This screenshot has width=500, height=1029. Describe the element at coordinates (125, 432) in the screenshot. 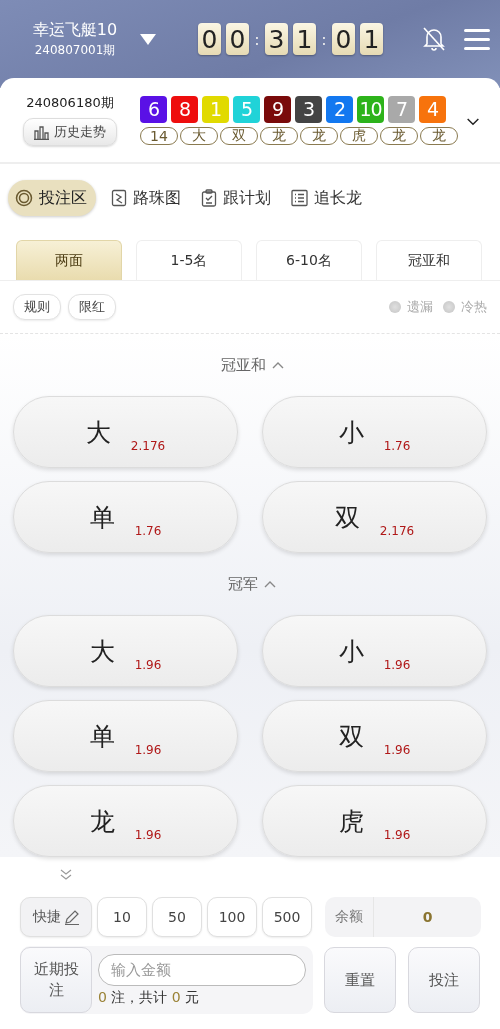

I see `bet-option-button: 大 2.176` at that location.